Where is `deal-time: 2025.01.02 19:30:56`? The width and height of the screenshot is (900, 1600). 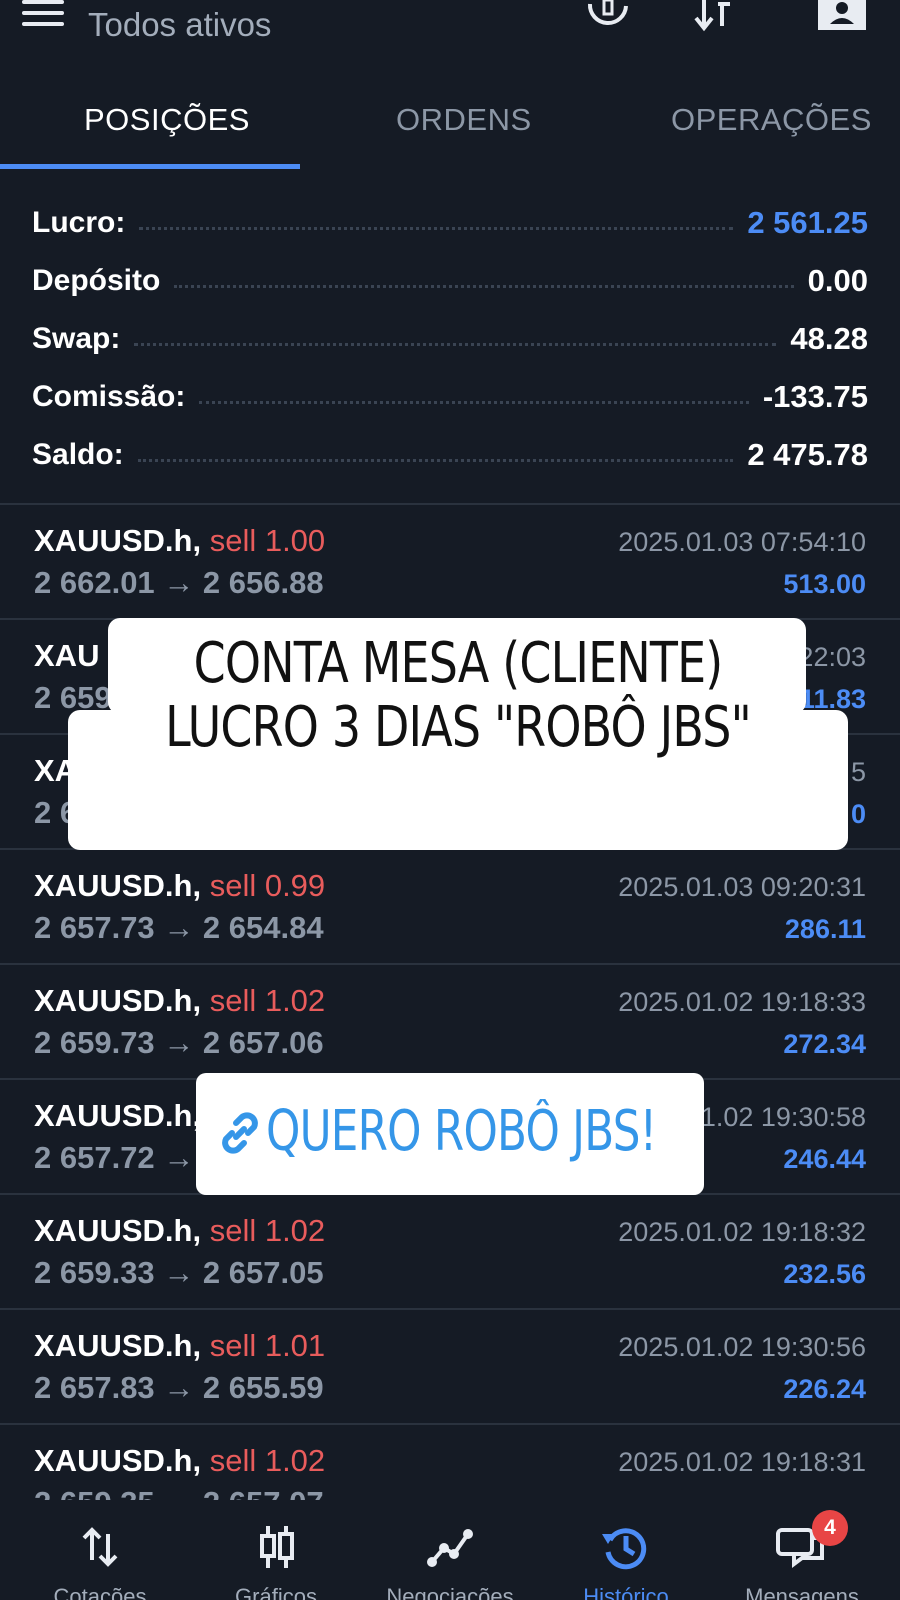 deal-time: 2025.01.02 19:30:56 is located at coordinates (742, 1347).